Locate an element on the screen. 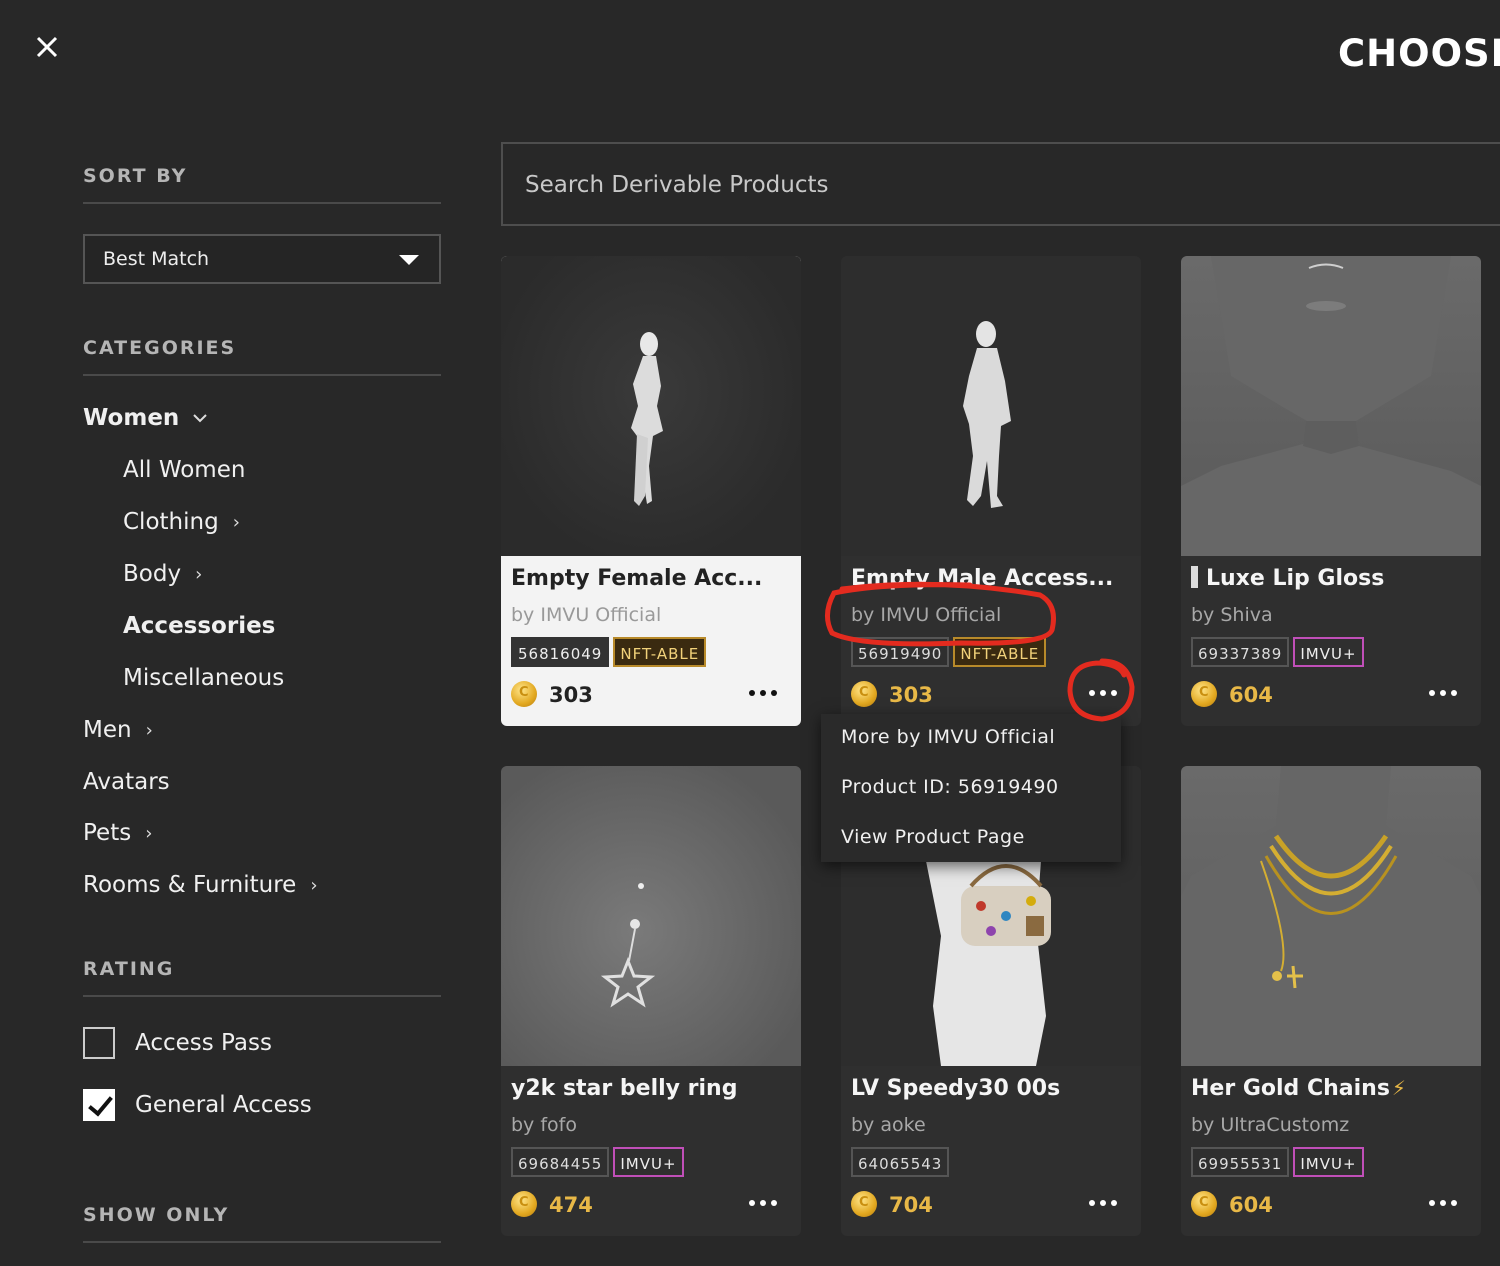  category-rooms-furniture: Rooms & Furniture › is located at coordinates (200, 885).